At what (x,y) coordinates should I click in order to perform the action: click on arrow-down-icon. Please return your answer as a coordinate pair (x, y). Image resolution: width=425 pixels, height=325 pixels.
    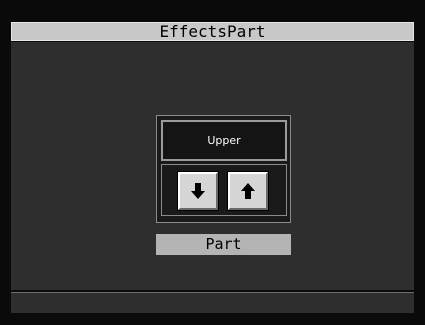
    Looking at the image, I should click on (198, 191).